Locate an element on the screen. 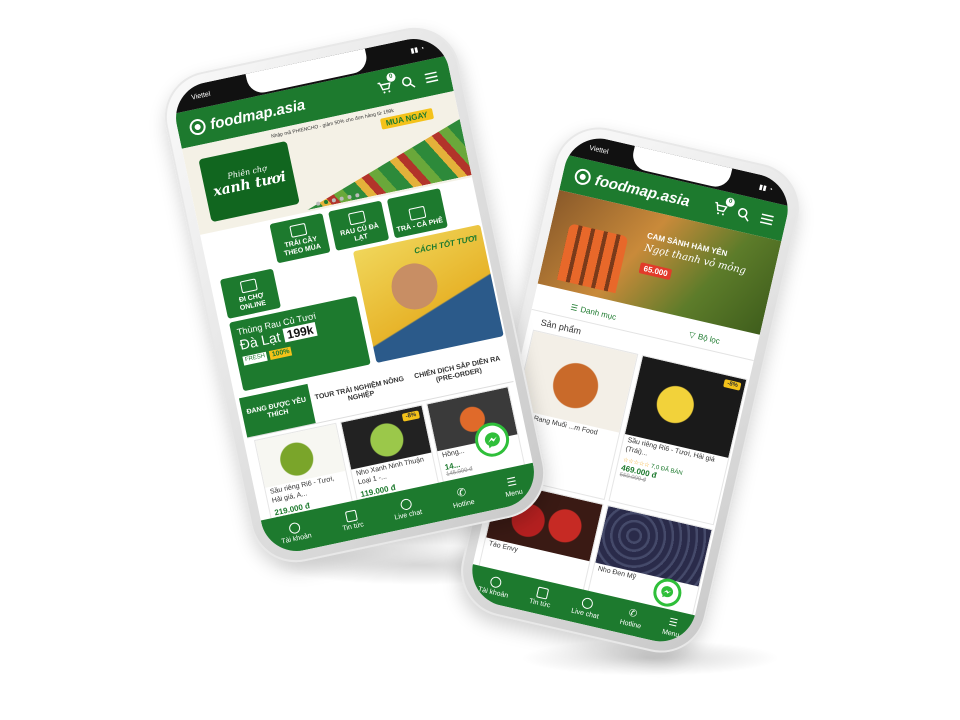  coffee-icon is located at coordinates (417, 213).